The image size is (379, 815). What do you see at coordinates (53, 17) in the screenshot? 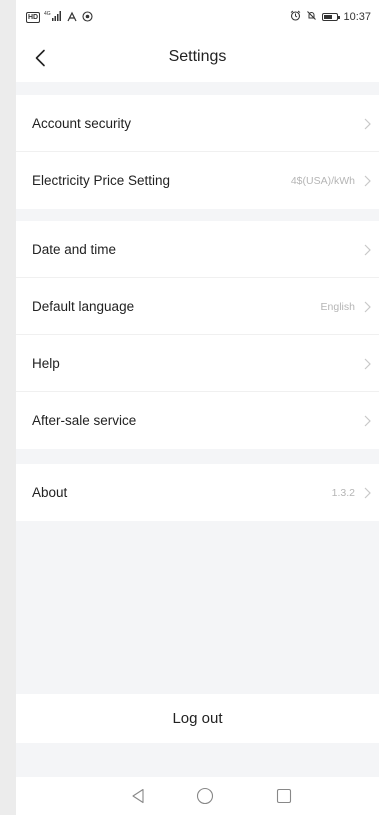
I see `signal-icon: 4G` at bounding box center [53, 17].